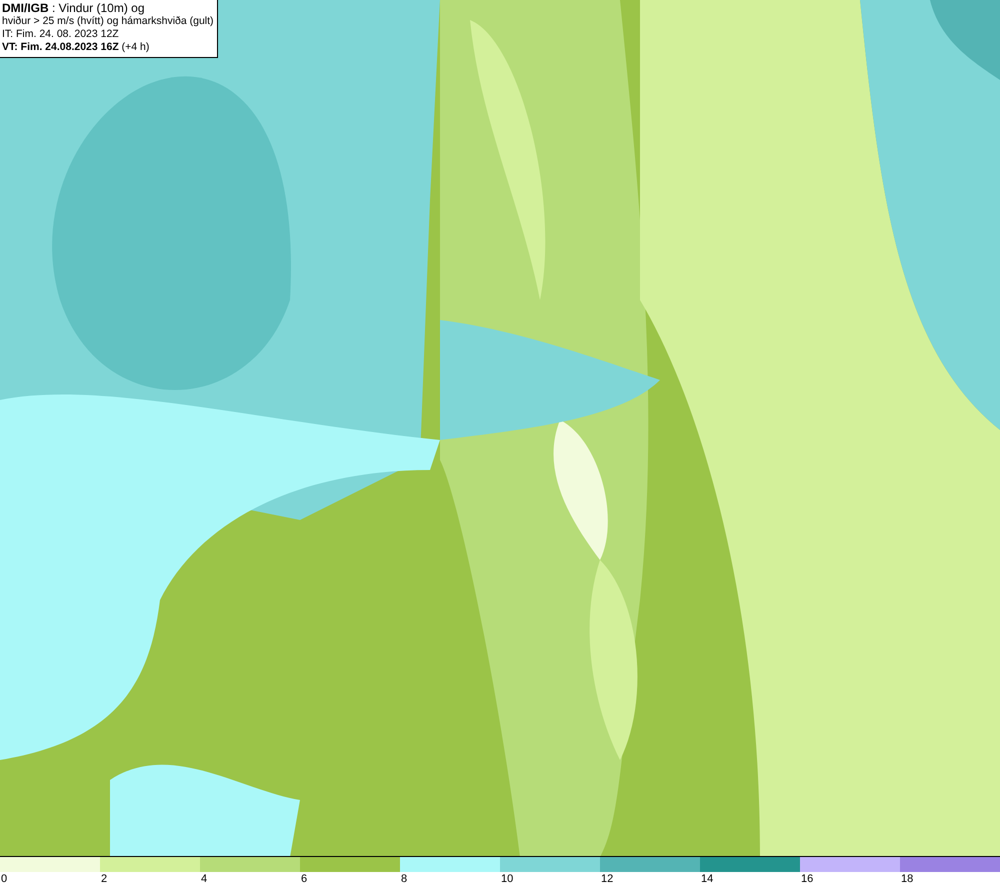 The height and width of the screenshot is (887, 1000). Describe the element at coordinates (4, 879) in the screenshot. I see `legend-label: 0` at that location.